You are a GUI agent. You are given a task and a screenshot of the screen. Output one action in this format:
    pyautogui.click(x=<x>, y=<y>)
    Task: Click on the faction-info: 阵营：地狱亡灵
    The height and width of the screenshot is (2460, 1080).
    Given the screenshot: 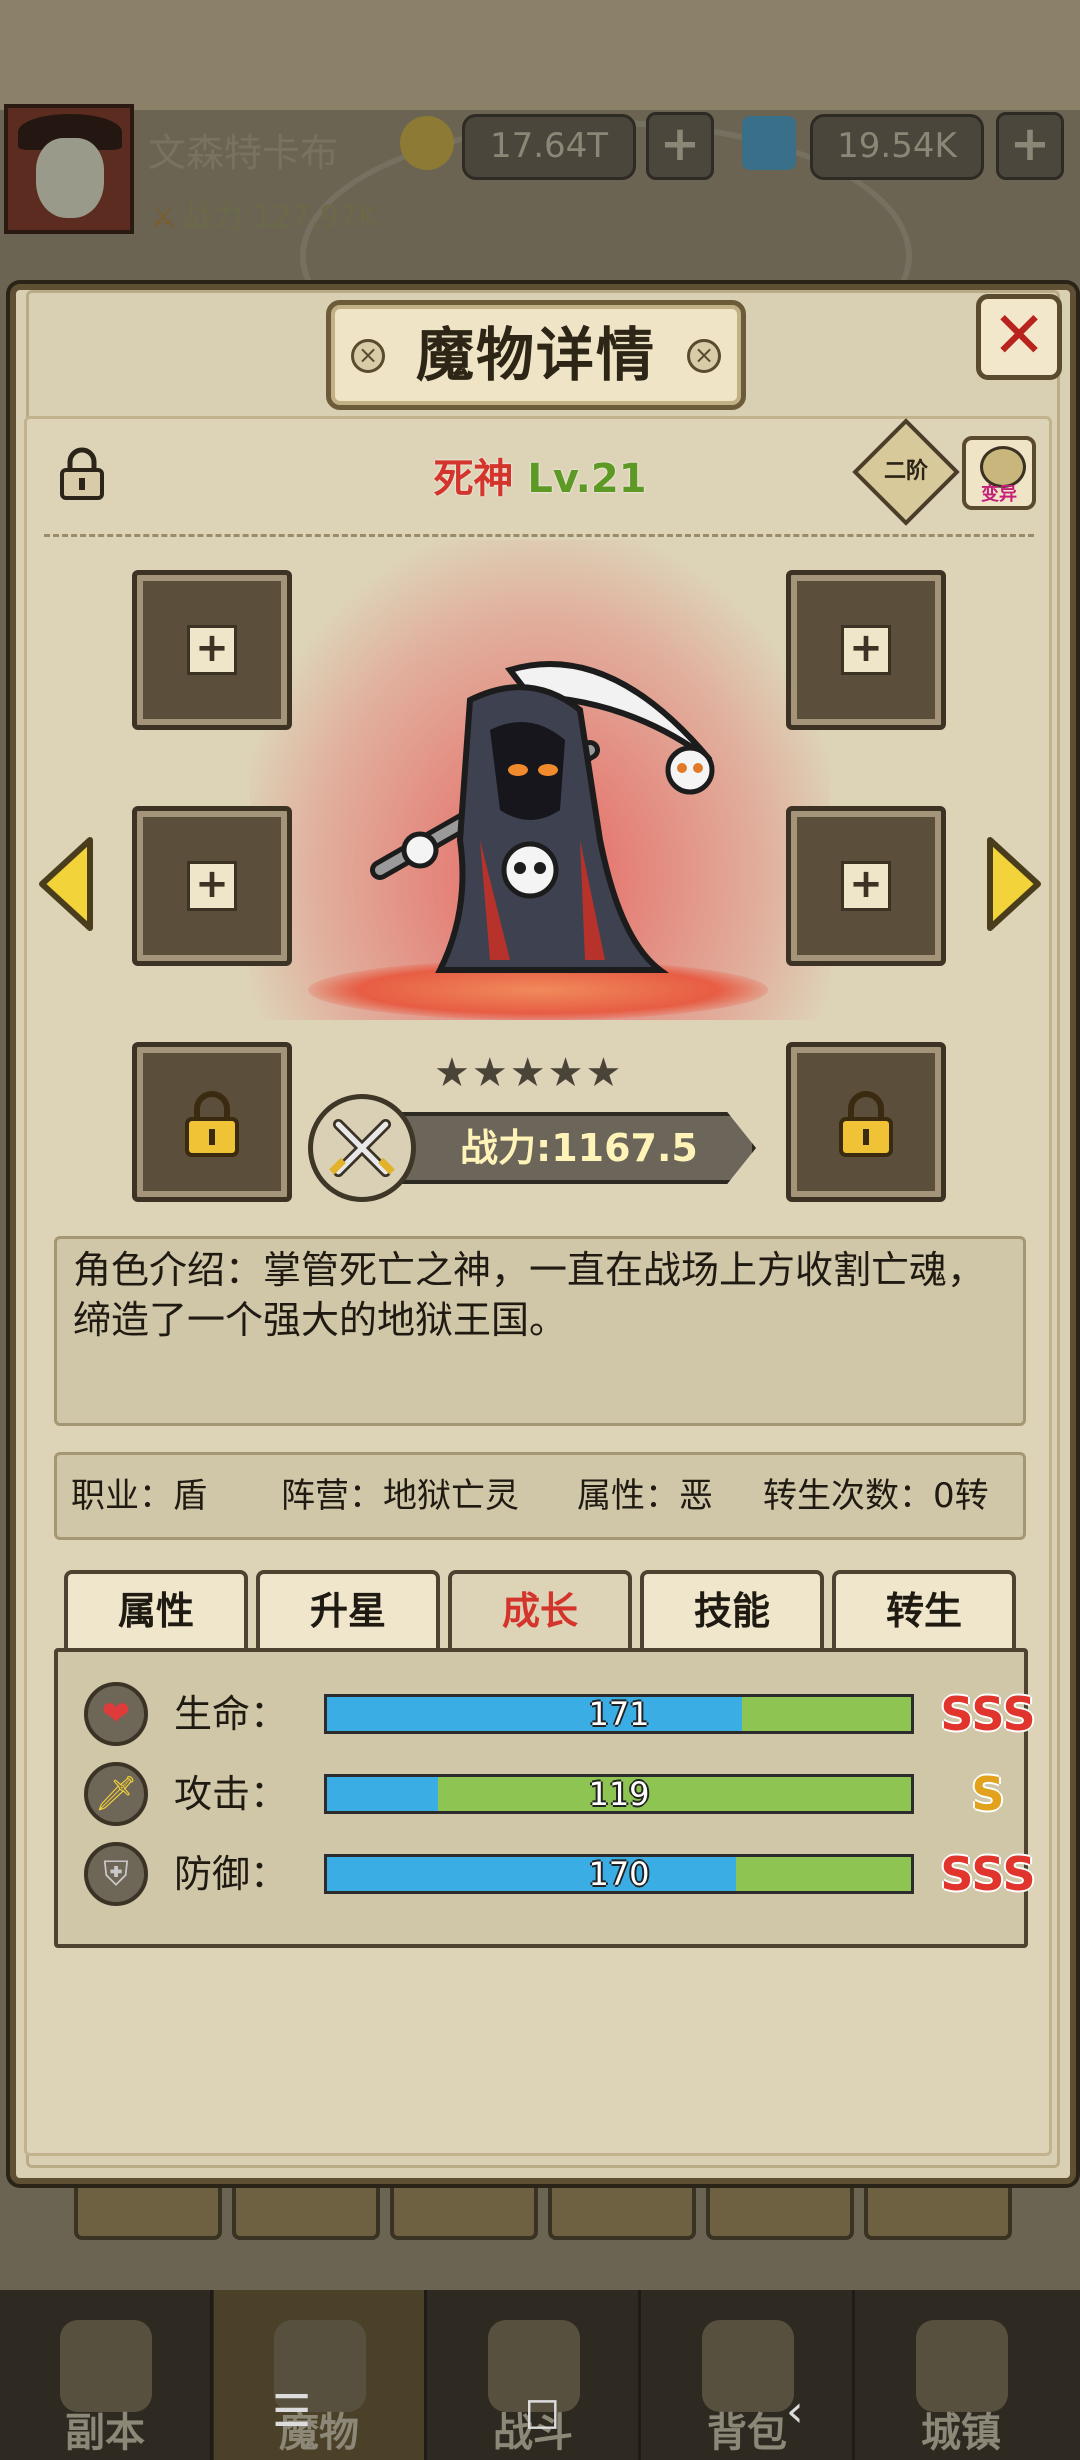 What is the action you would take?
    pyautogui.click(x=400, y=1496)
    